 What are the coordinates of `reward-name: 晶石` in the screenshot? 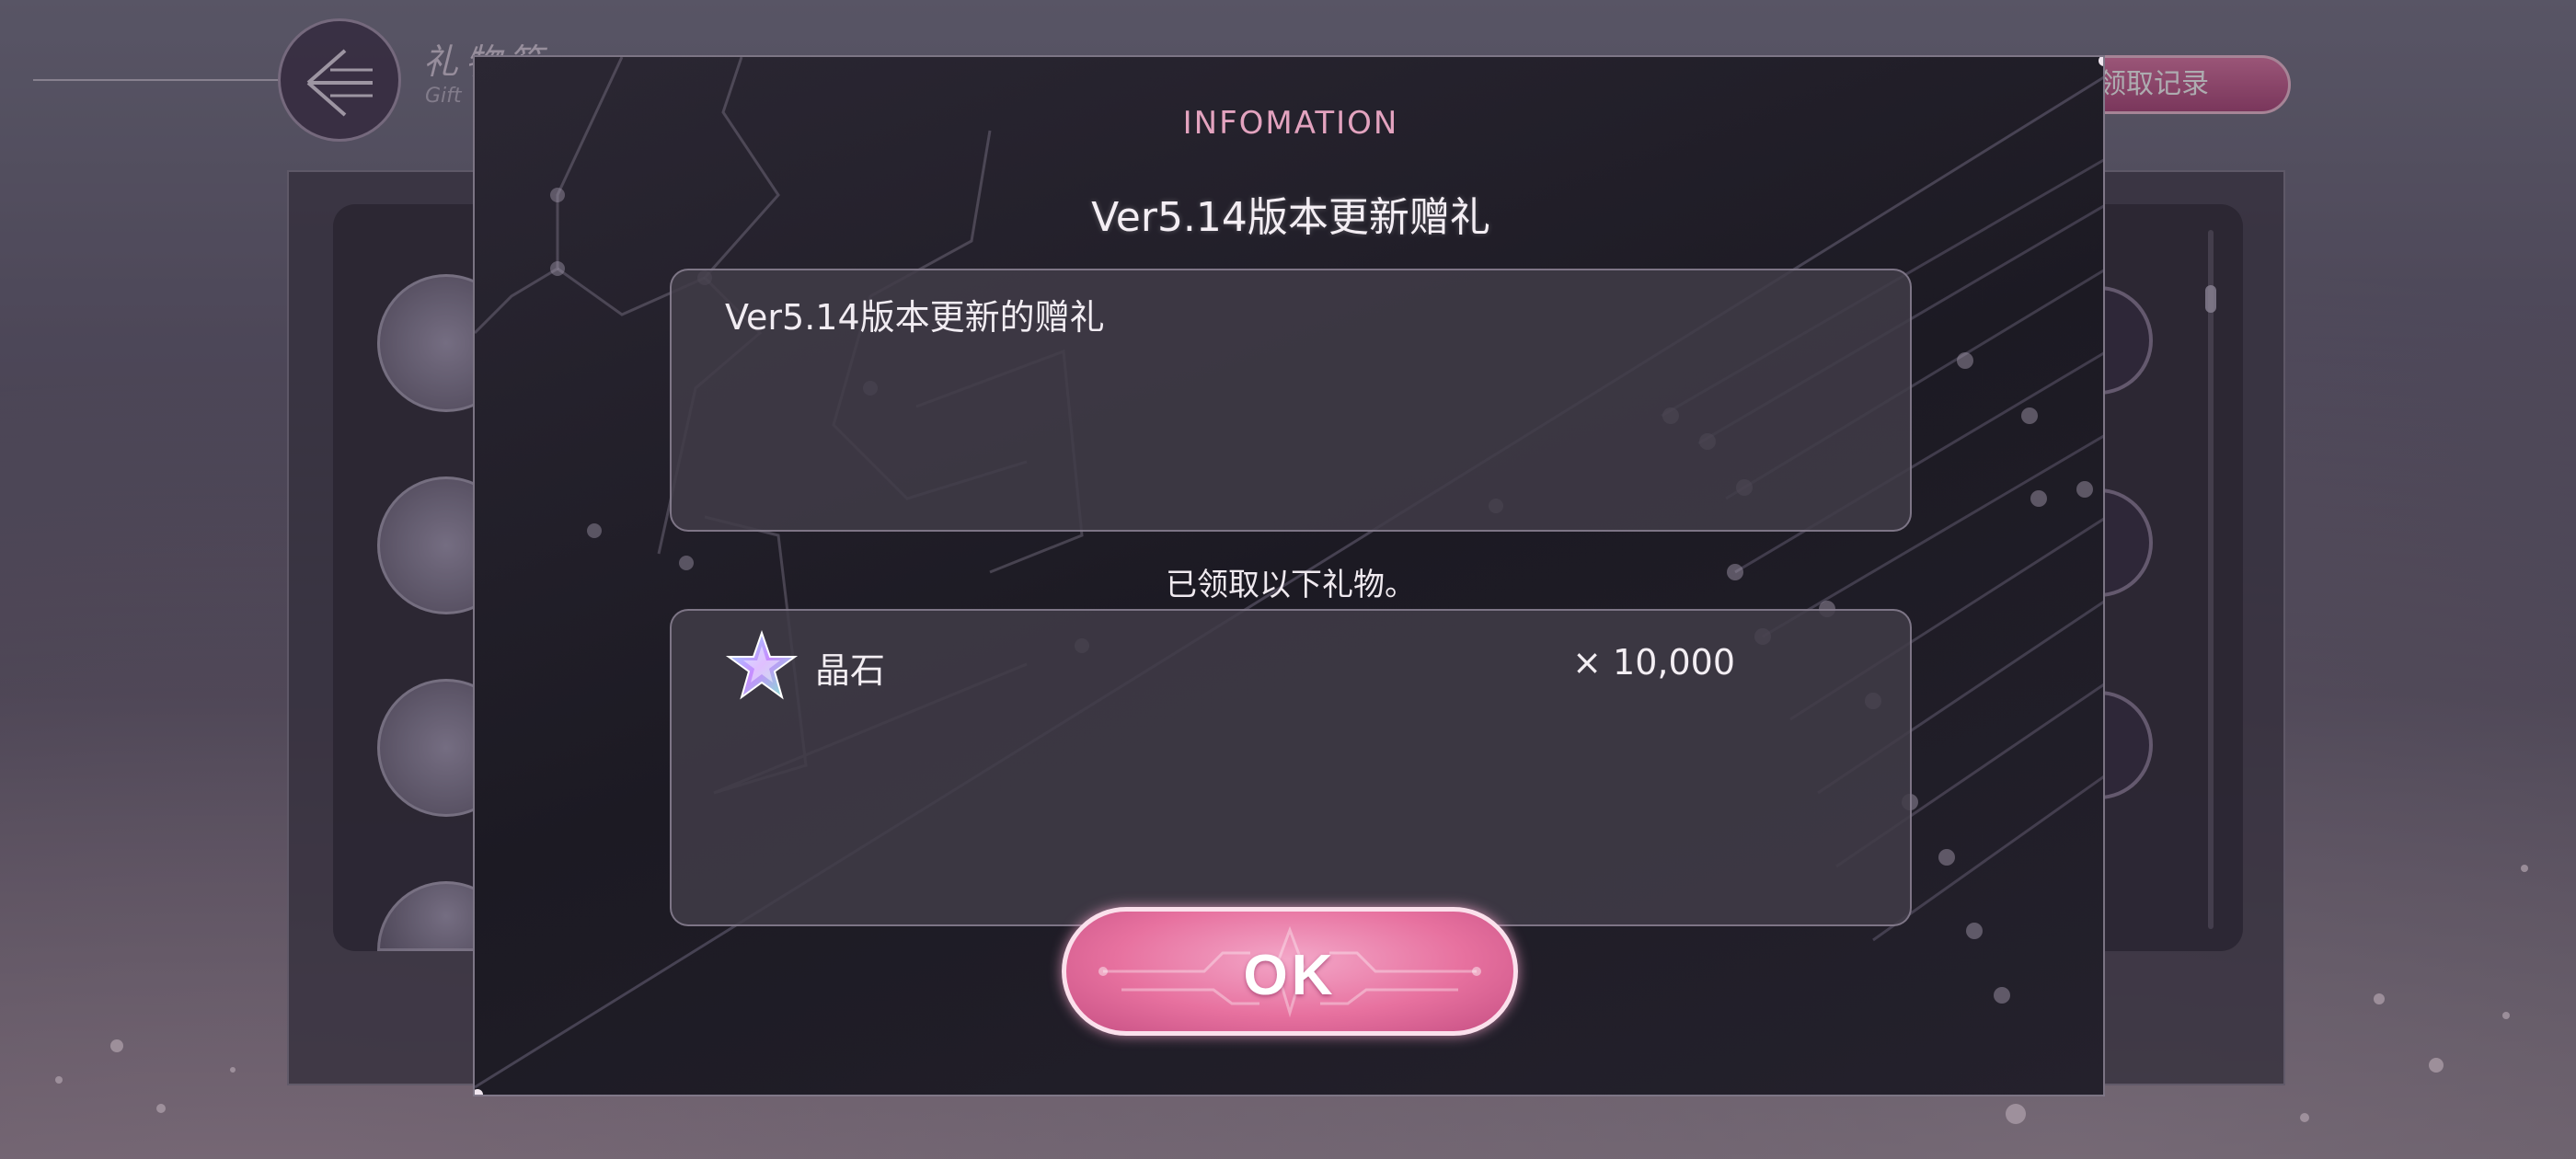 It's located at (850, 670).